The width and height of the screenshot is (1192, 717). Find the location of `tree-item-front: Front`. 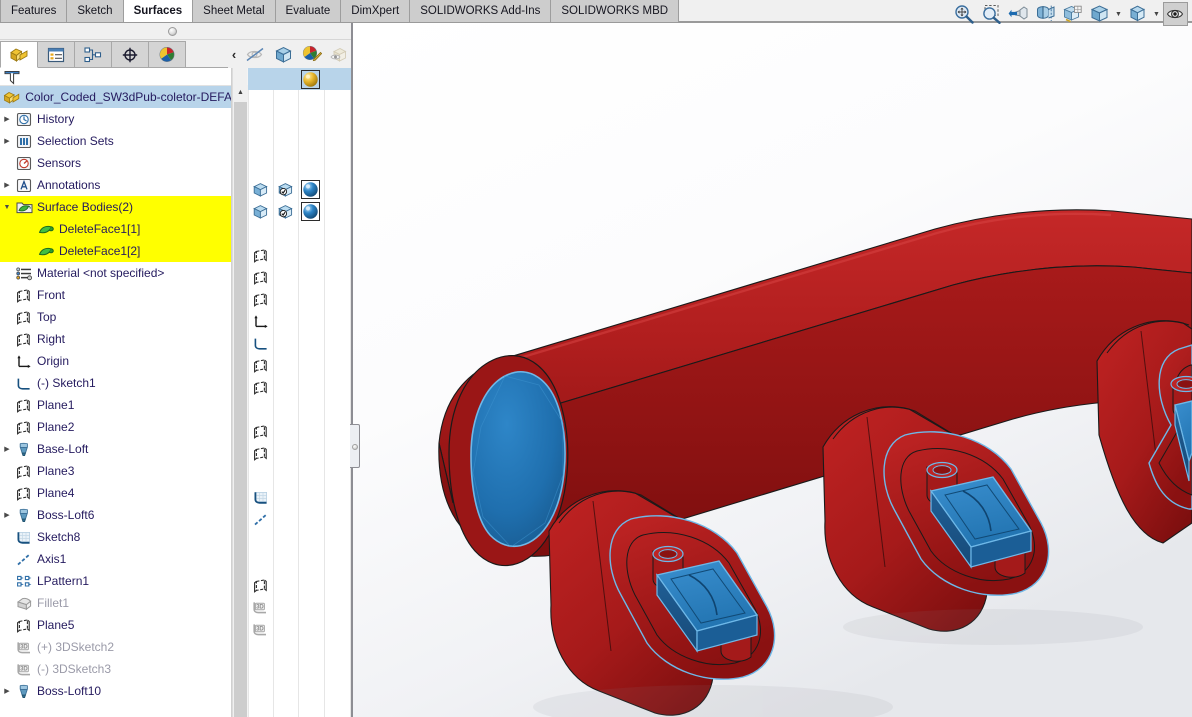

tree-item-front: Front is located at coordinates (115, 295).